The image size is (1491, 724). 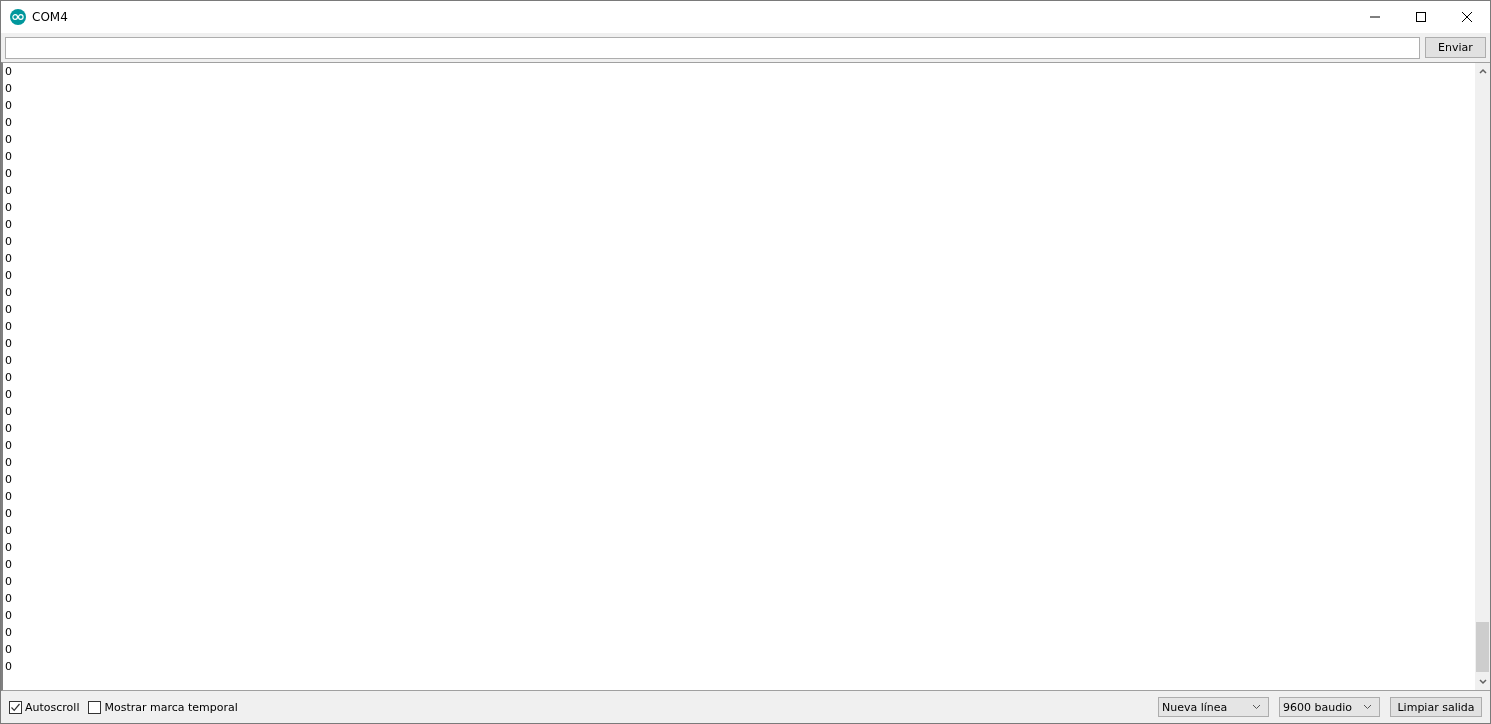 I want to click on app-logo-icon, so click(x=18, y=17).